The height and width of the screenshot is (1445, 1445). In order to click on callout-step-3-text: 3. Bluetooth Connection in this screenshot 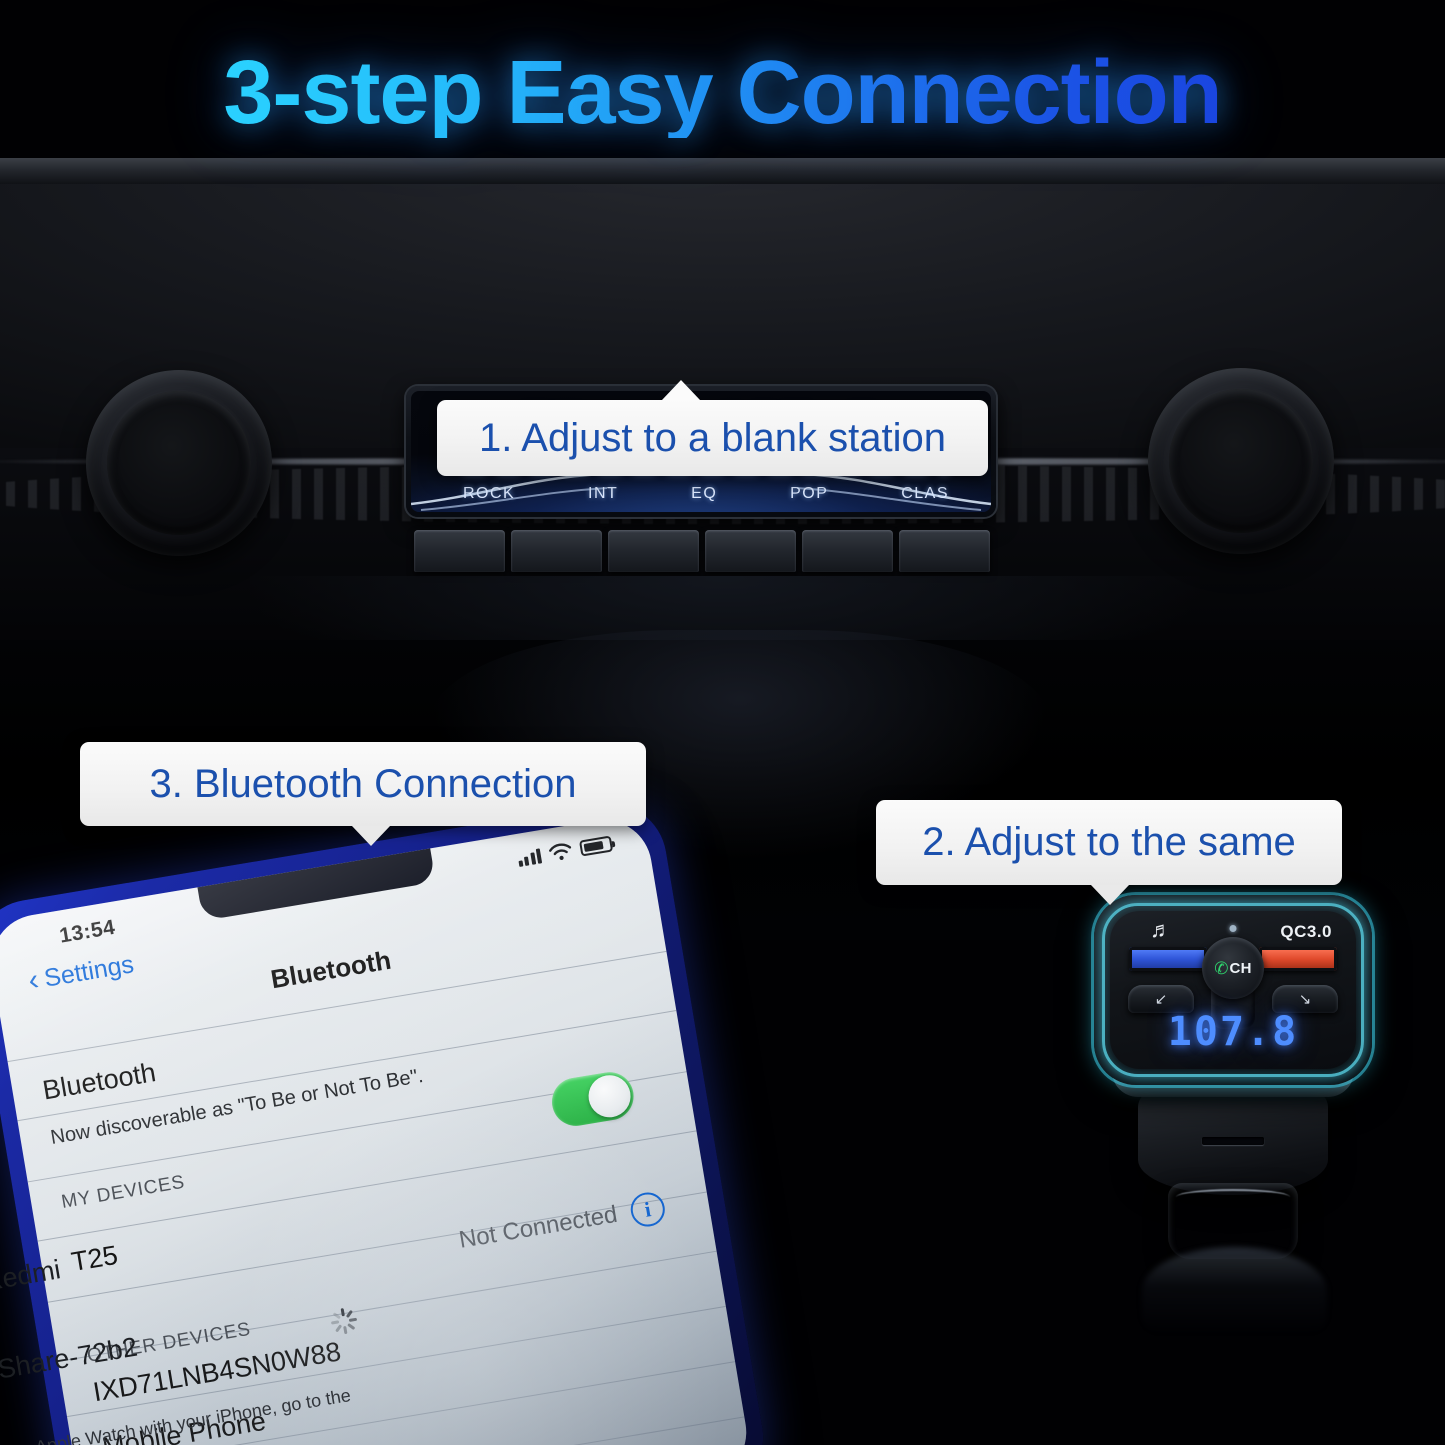, I will do `click(363, 783)`.